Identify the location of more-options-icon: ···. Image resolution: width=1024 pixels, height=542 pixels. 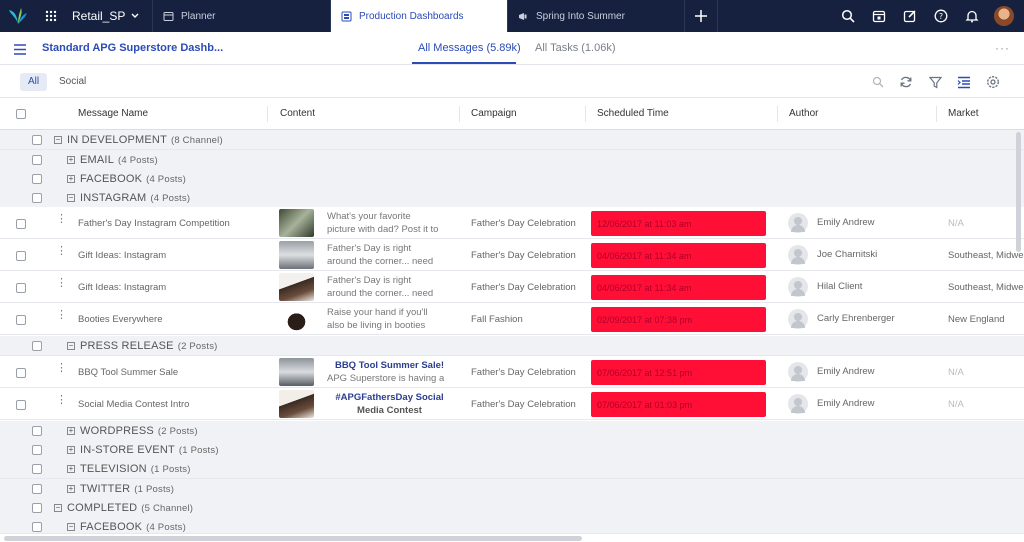
(1002, 48).